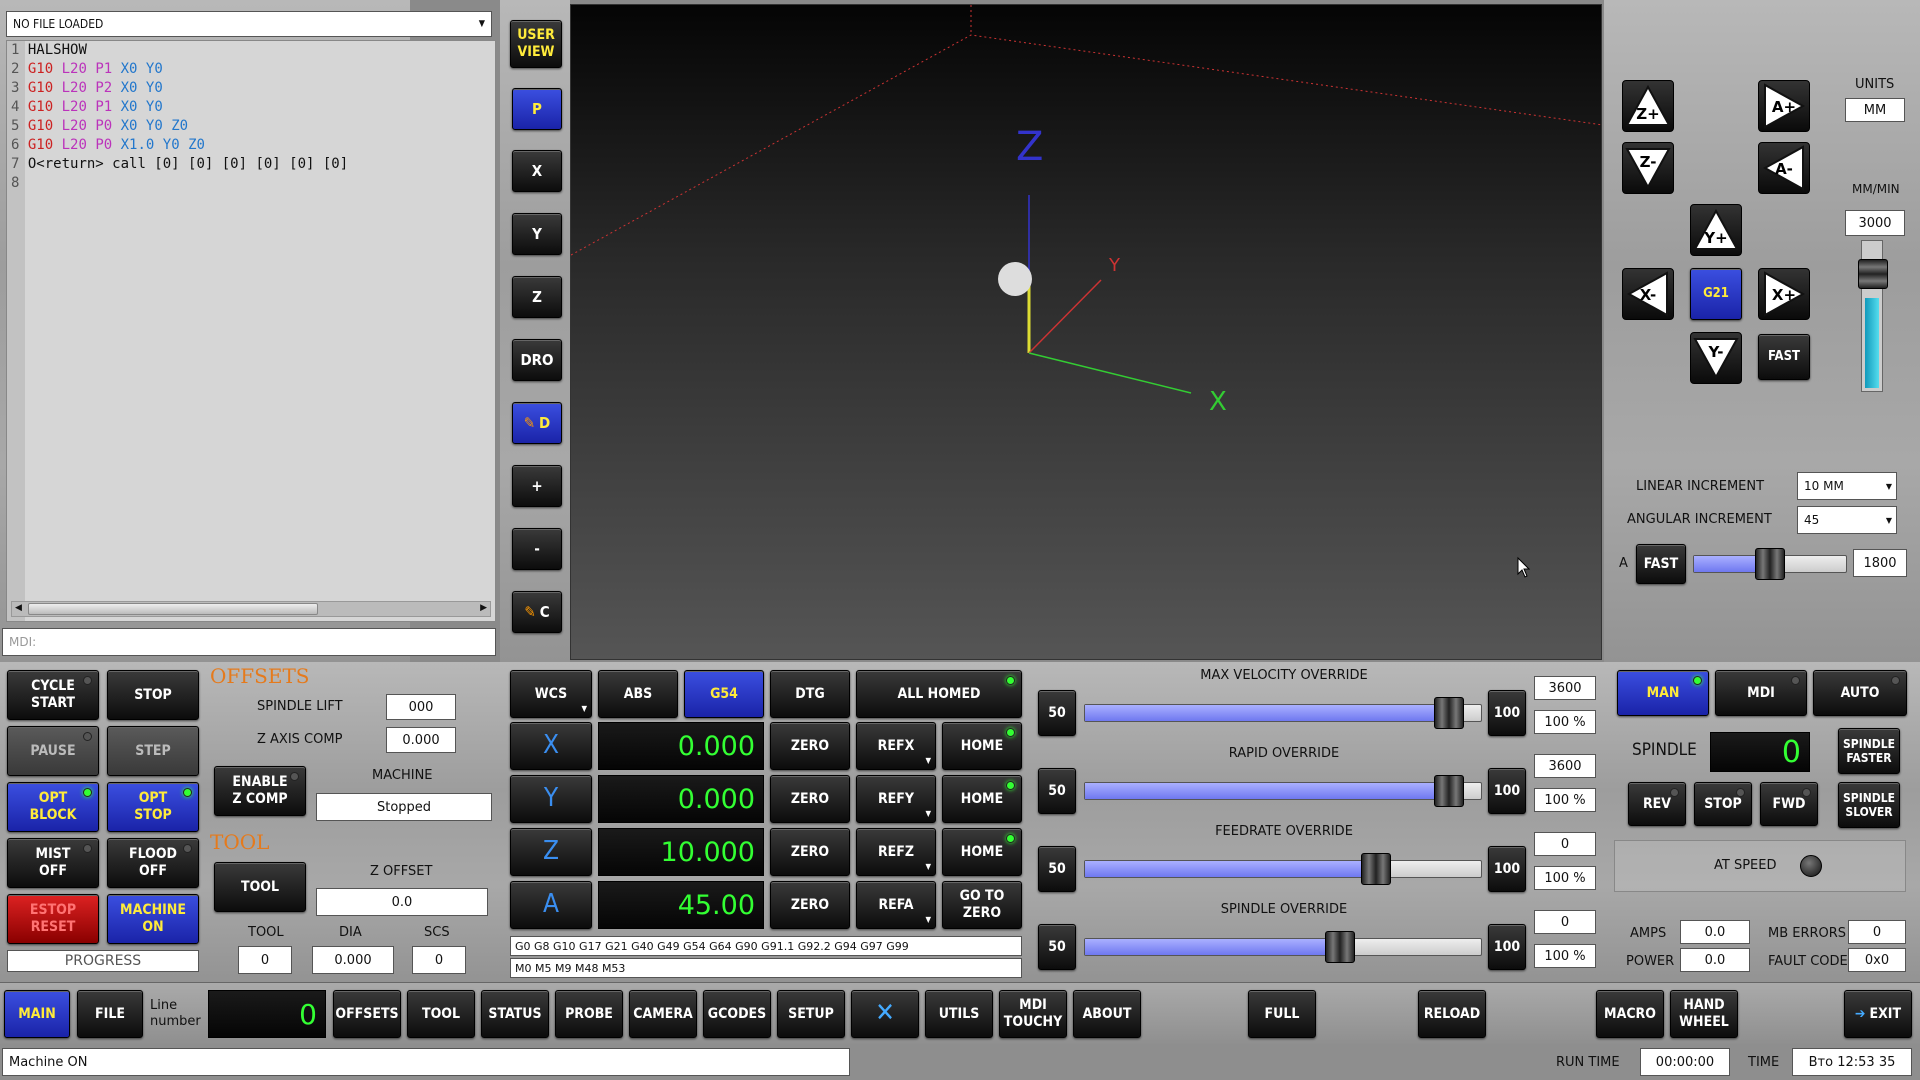 The image size is (1920, 1080). Describe the element at coordinates (1630, 1014) in the screenshot. I see `nav-macro-button: MACRO` at that location.